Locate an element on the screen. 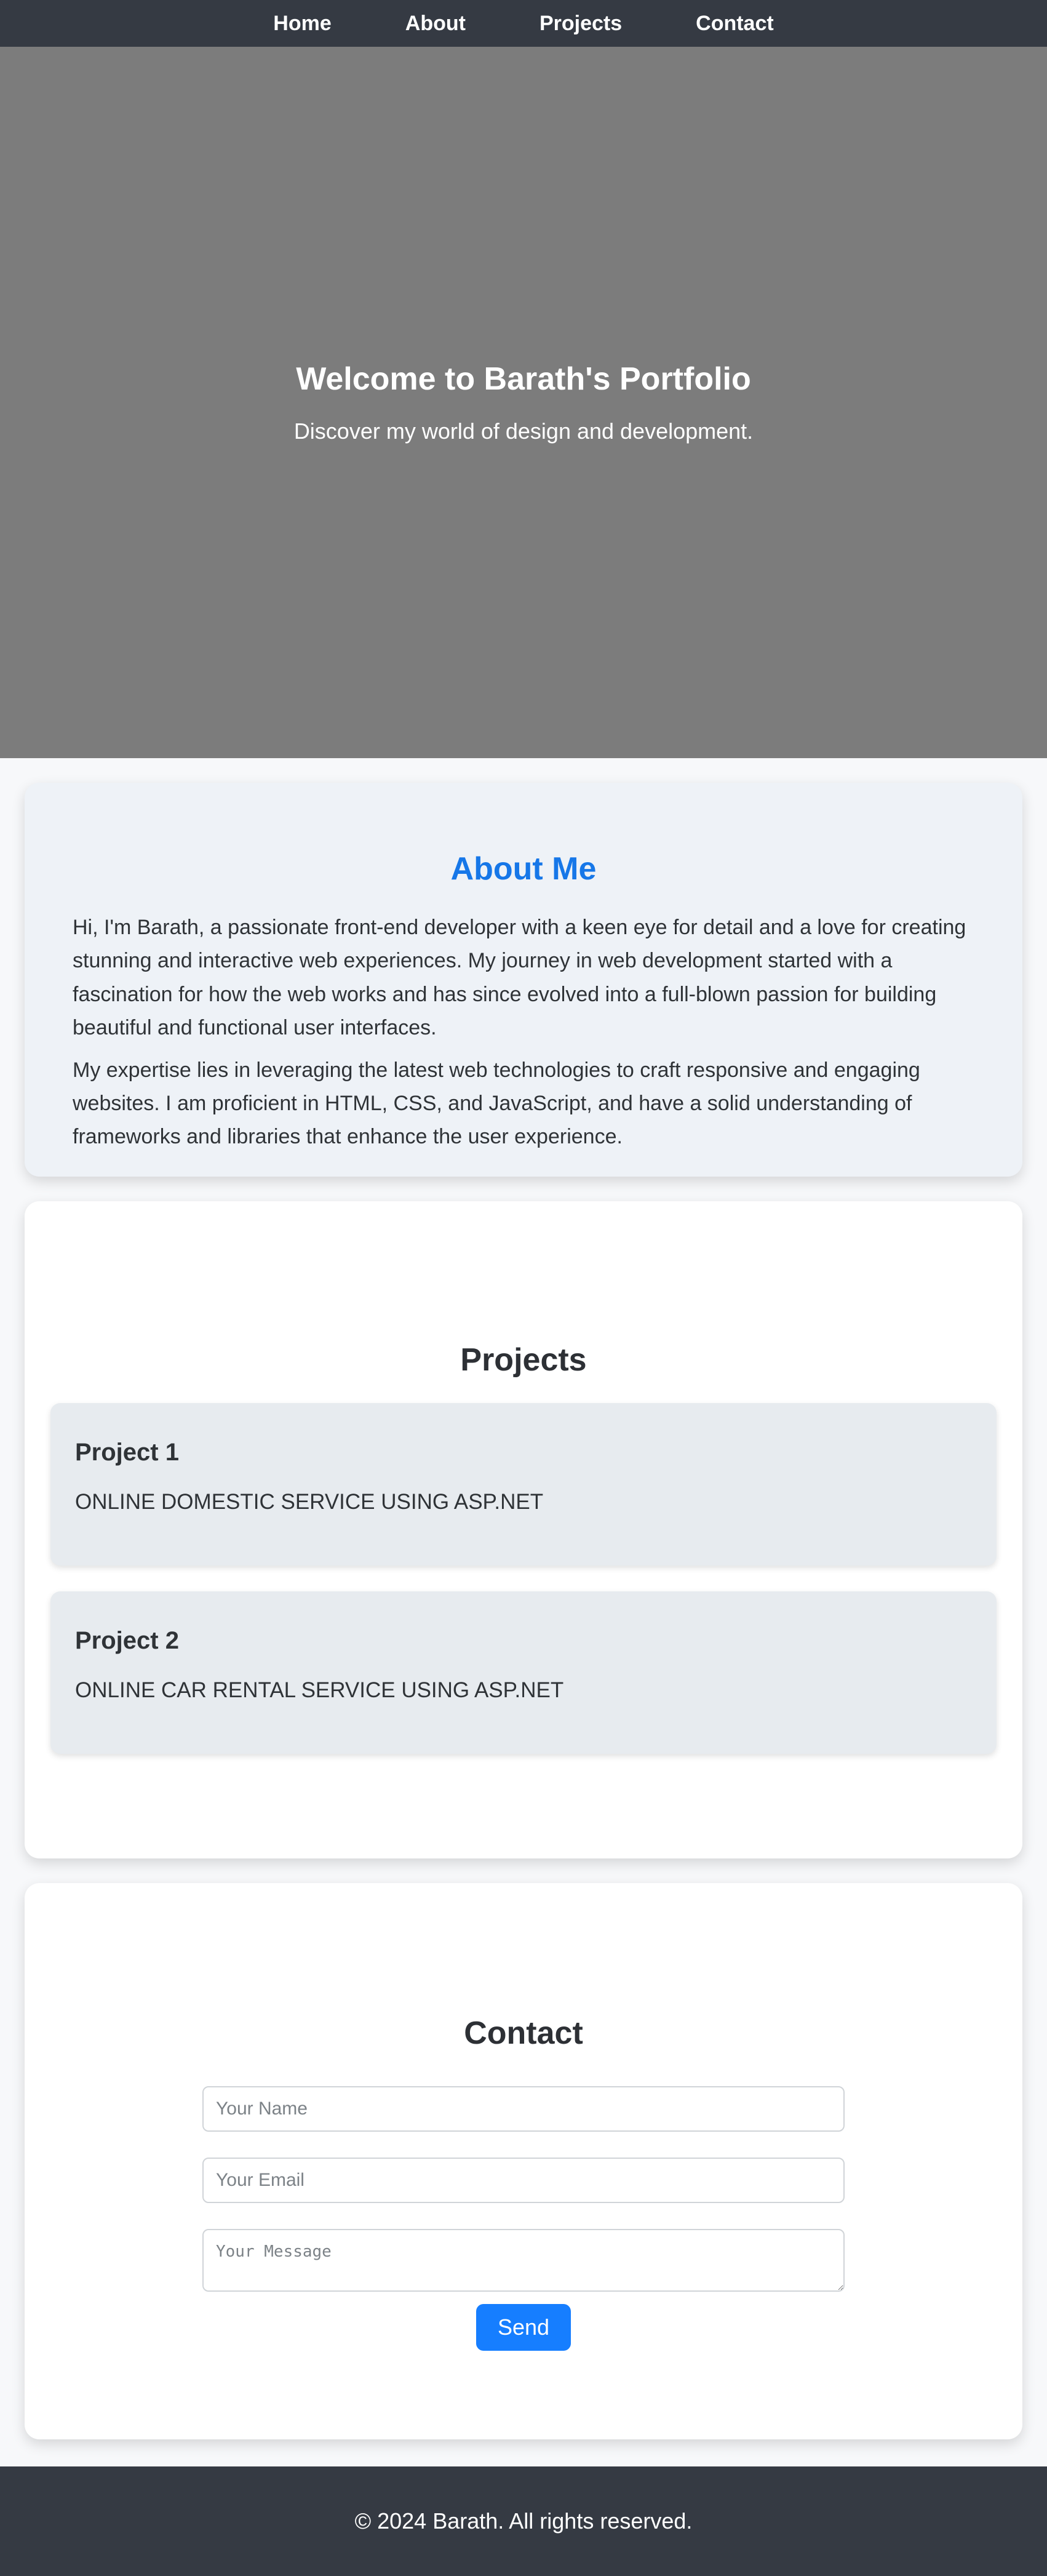 The width and height of the screenshot is (1047, 2576). nav-item-home: Home is located at coordinates (302, 24).